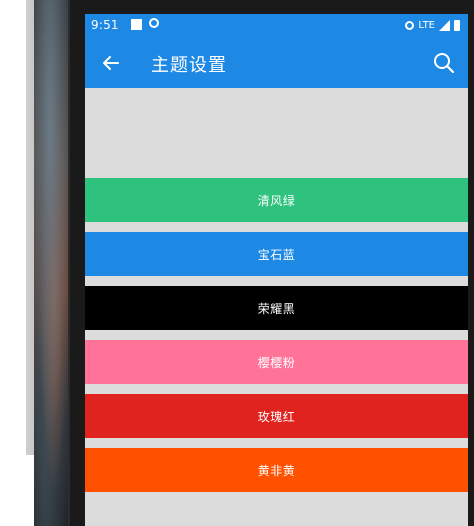  I want to click on search-button, so click(444, 63).